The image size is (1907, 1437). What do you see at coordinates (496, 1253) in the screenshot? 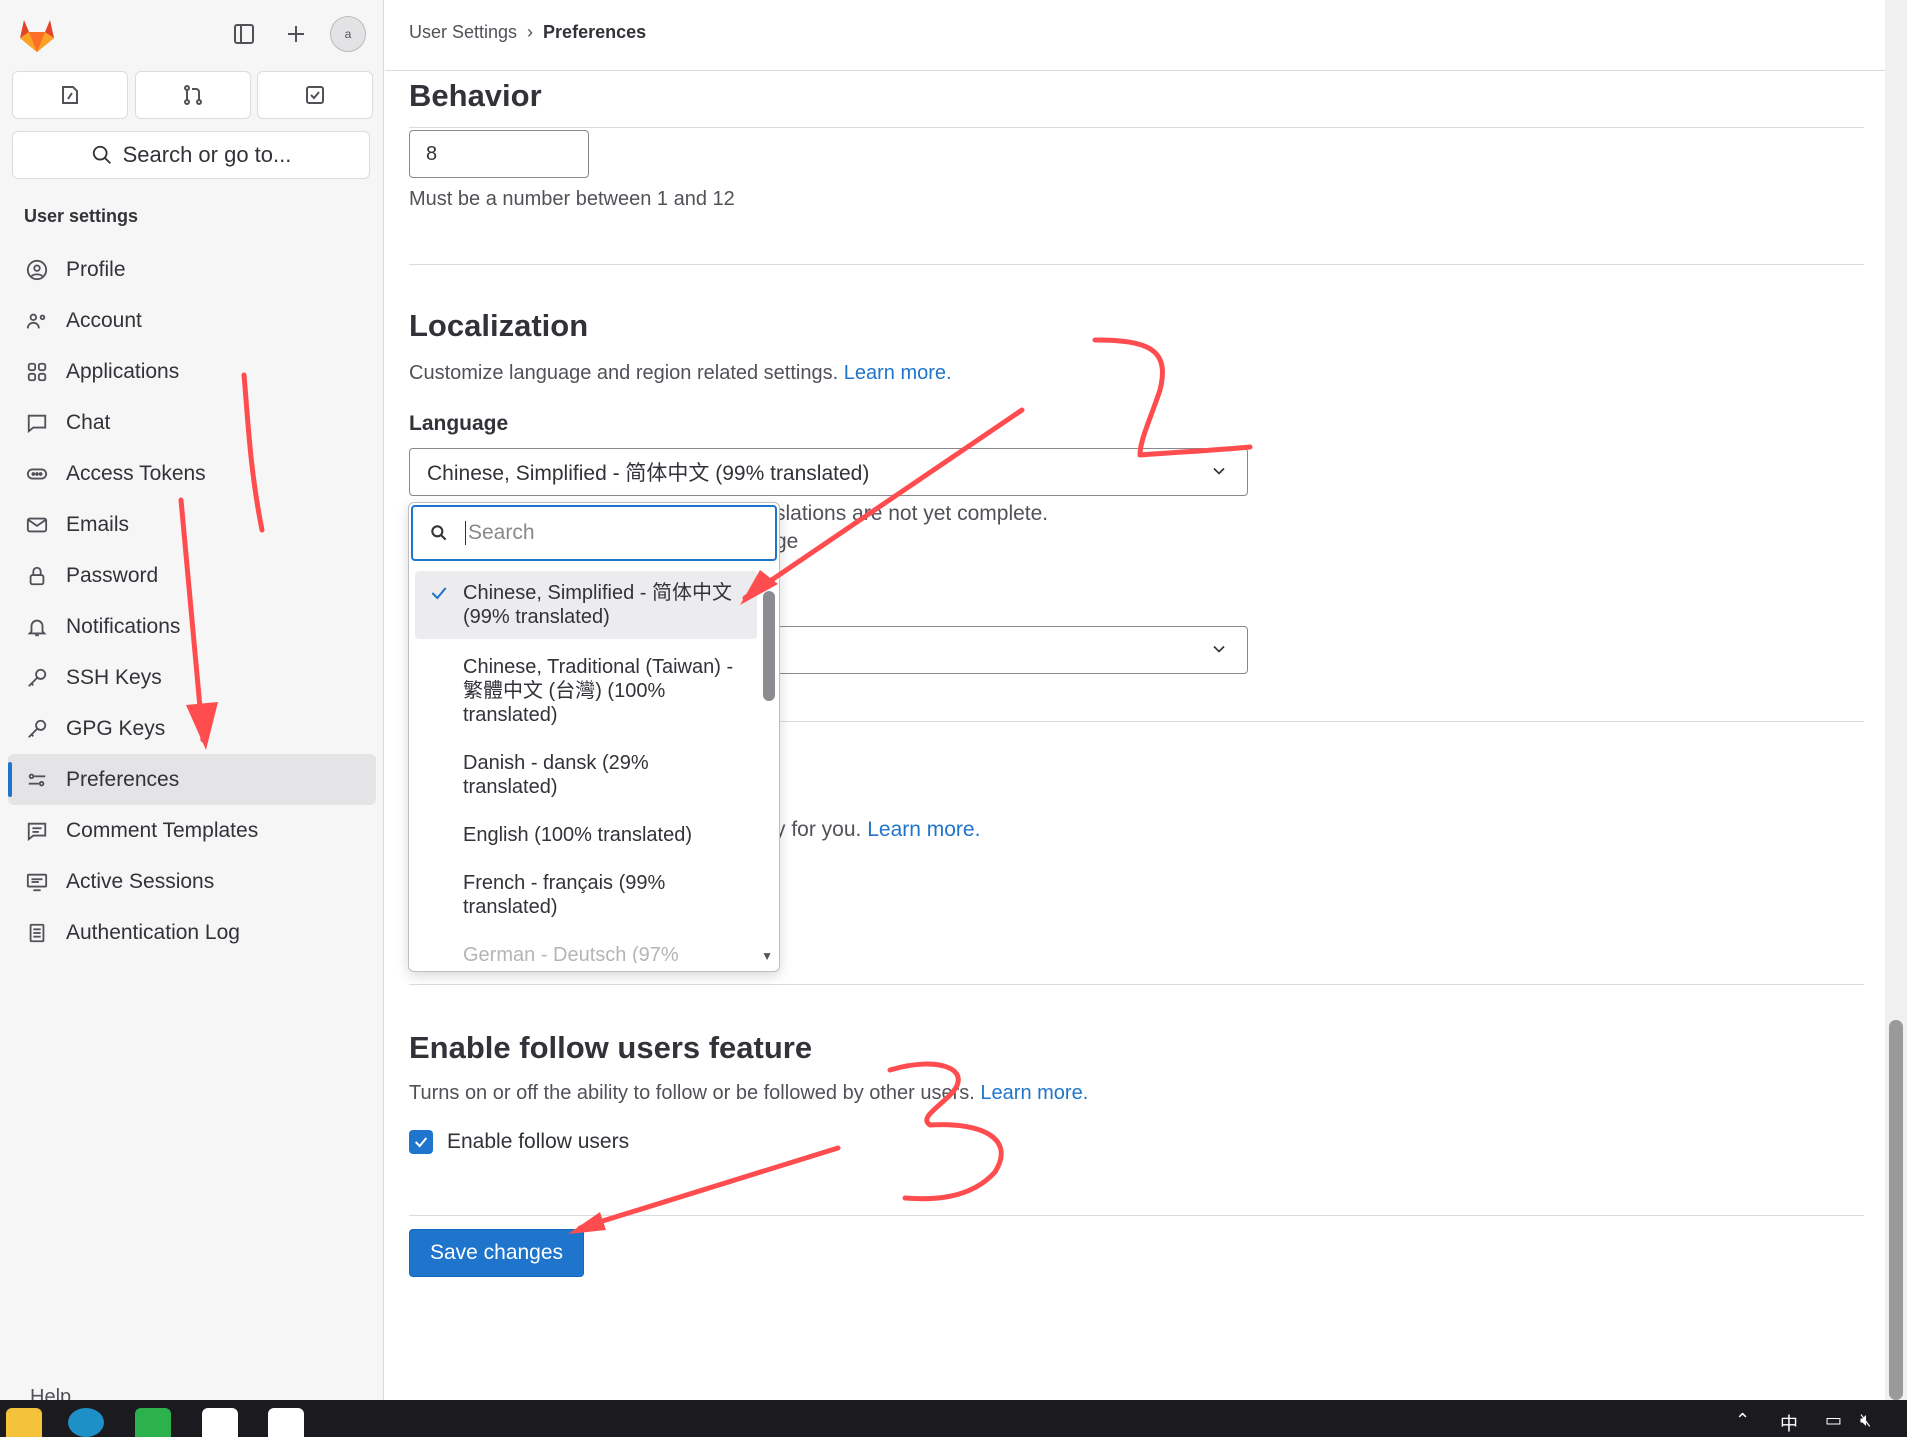
I see `save-changes-button: Save changes` at bounding box center [496, 1253].